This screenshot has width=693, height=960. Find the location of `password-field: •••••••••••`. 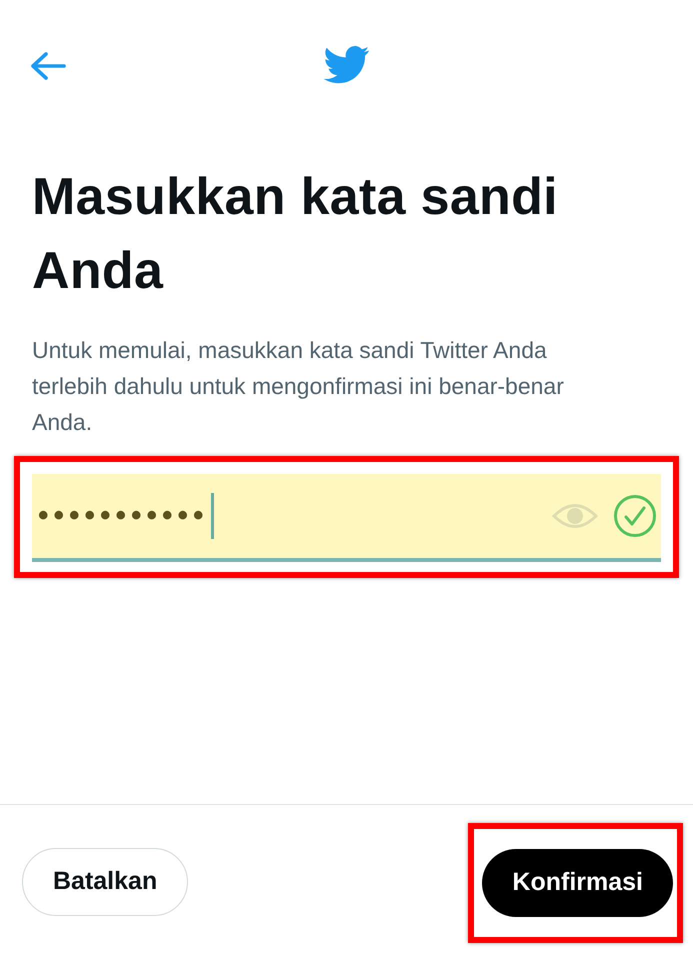

password-field: ••••••••••• is located at coordinates (346, 518).